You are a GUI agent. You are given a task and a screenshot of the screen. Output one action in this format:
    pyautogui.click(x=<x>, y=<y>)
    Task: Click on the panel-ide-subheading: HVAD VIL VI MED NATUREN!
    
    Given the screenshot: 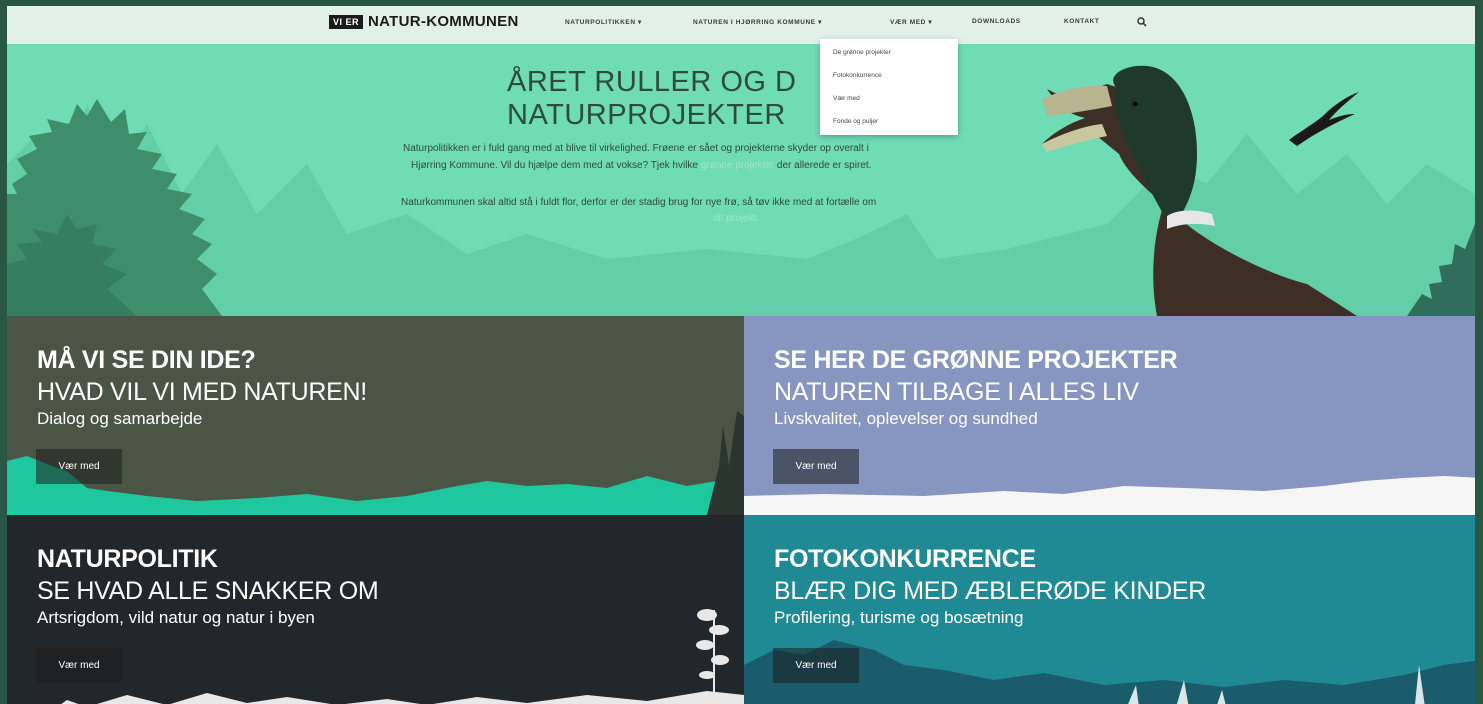 What is the action you would take?
    pyautogui.click(x=202, y=392)
    